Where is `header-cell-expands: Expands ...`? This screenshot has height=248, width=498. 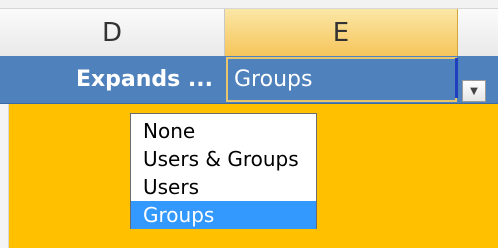 header-cell-expands: Expands ... is located at coordinates (112, 79).